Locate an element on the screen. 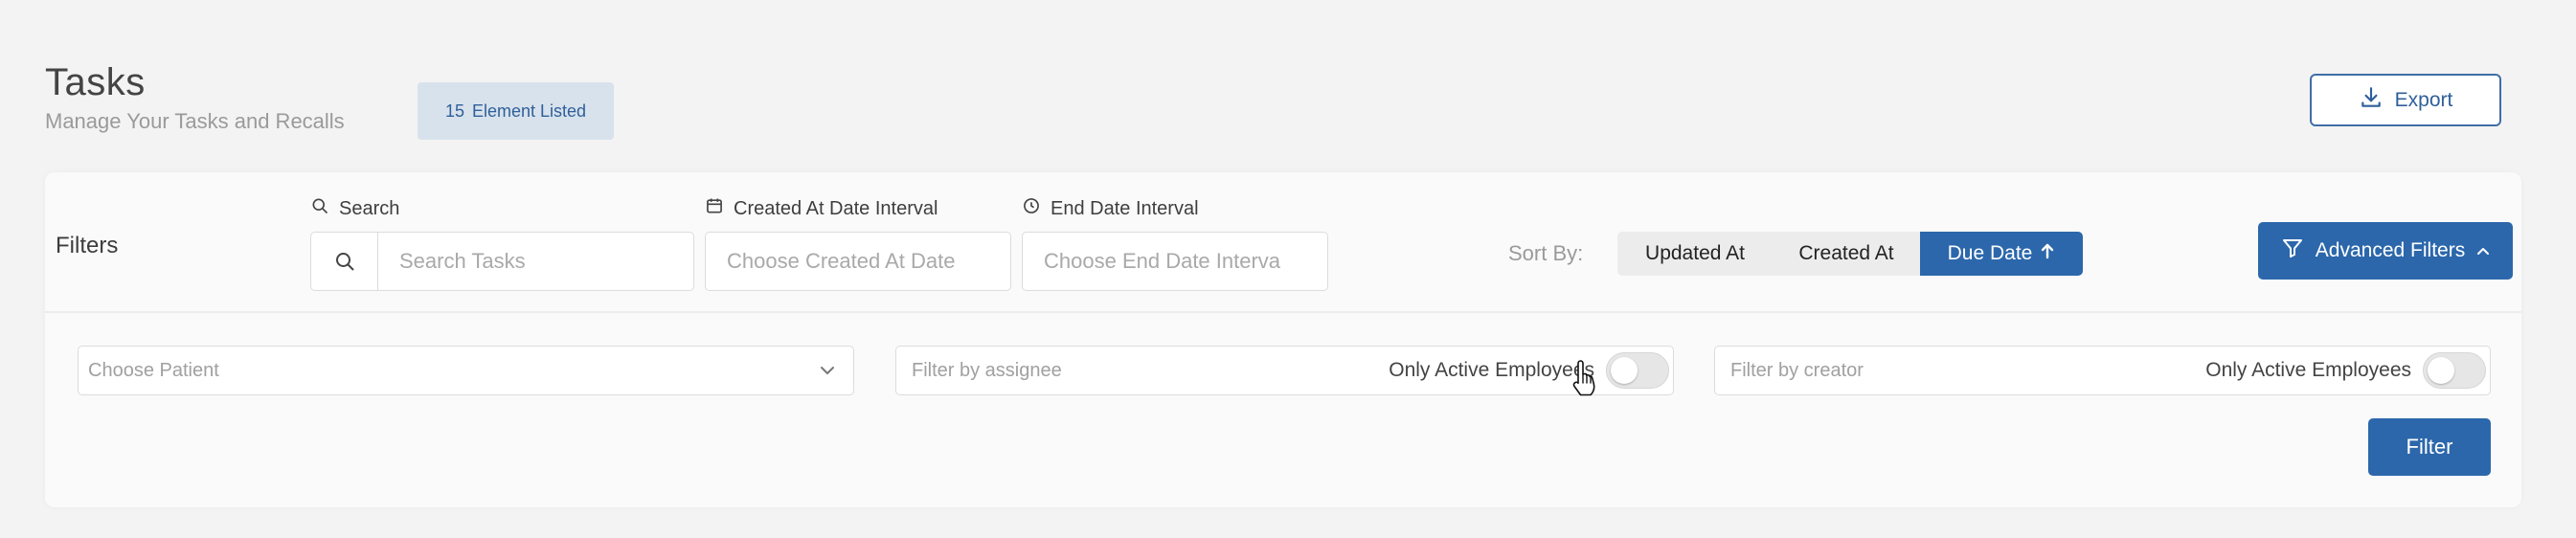 The width and height of the screenshot is (2576, 538). sort-due-date-button: Due Date is located at coordinates (2001, 254).